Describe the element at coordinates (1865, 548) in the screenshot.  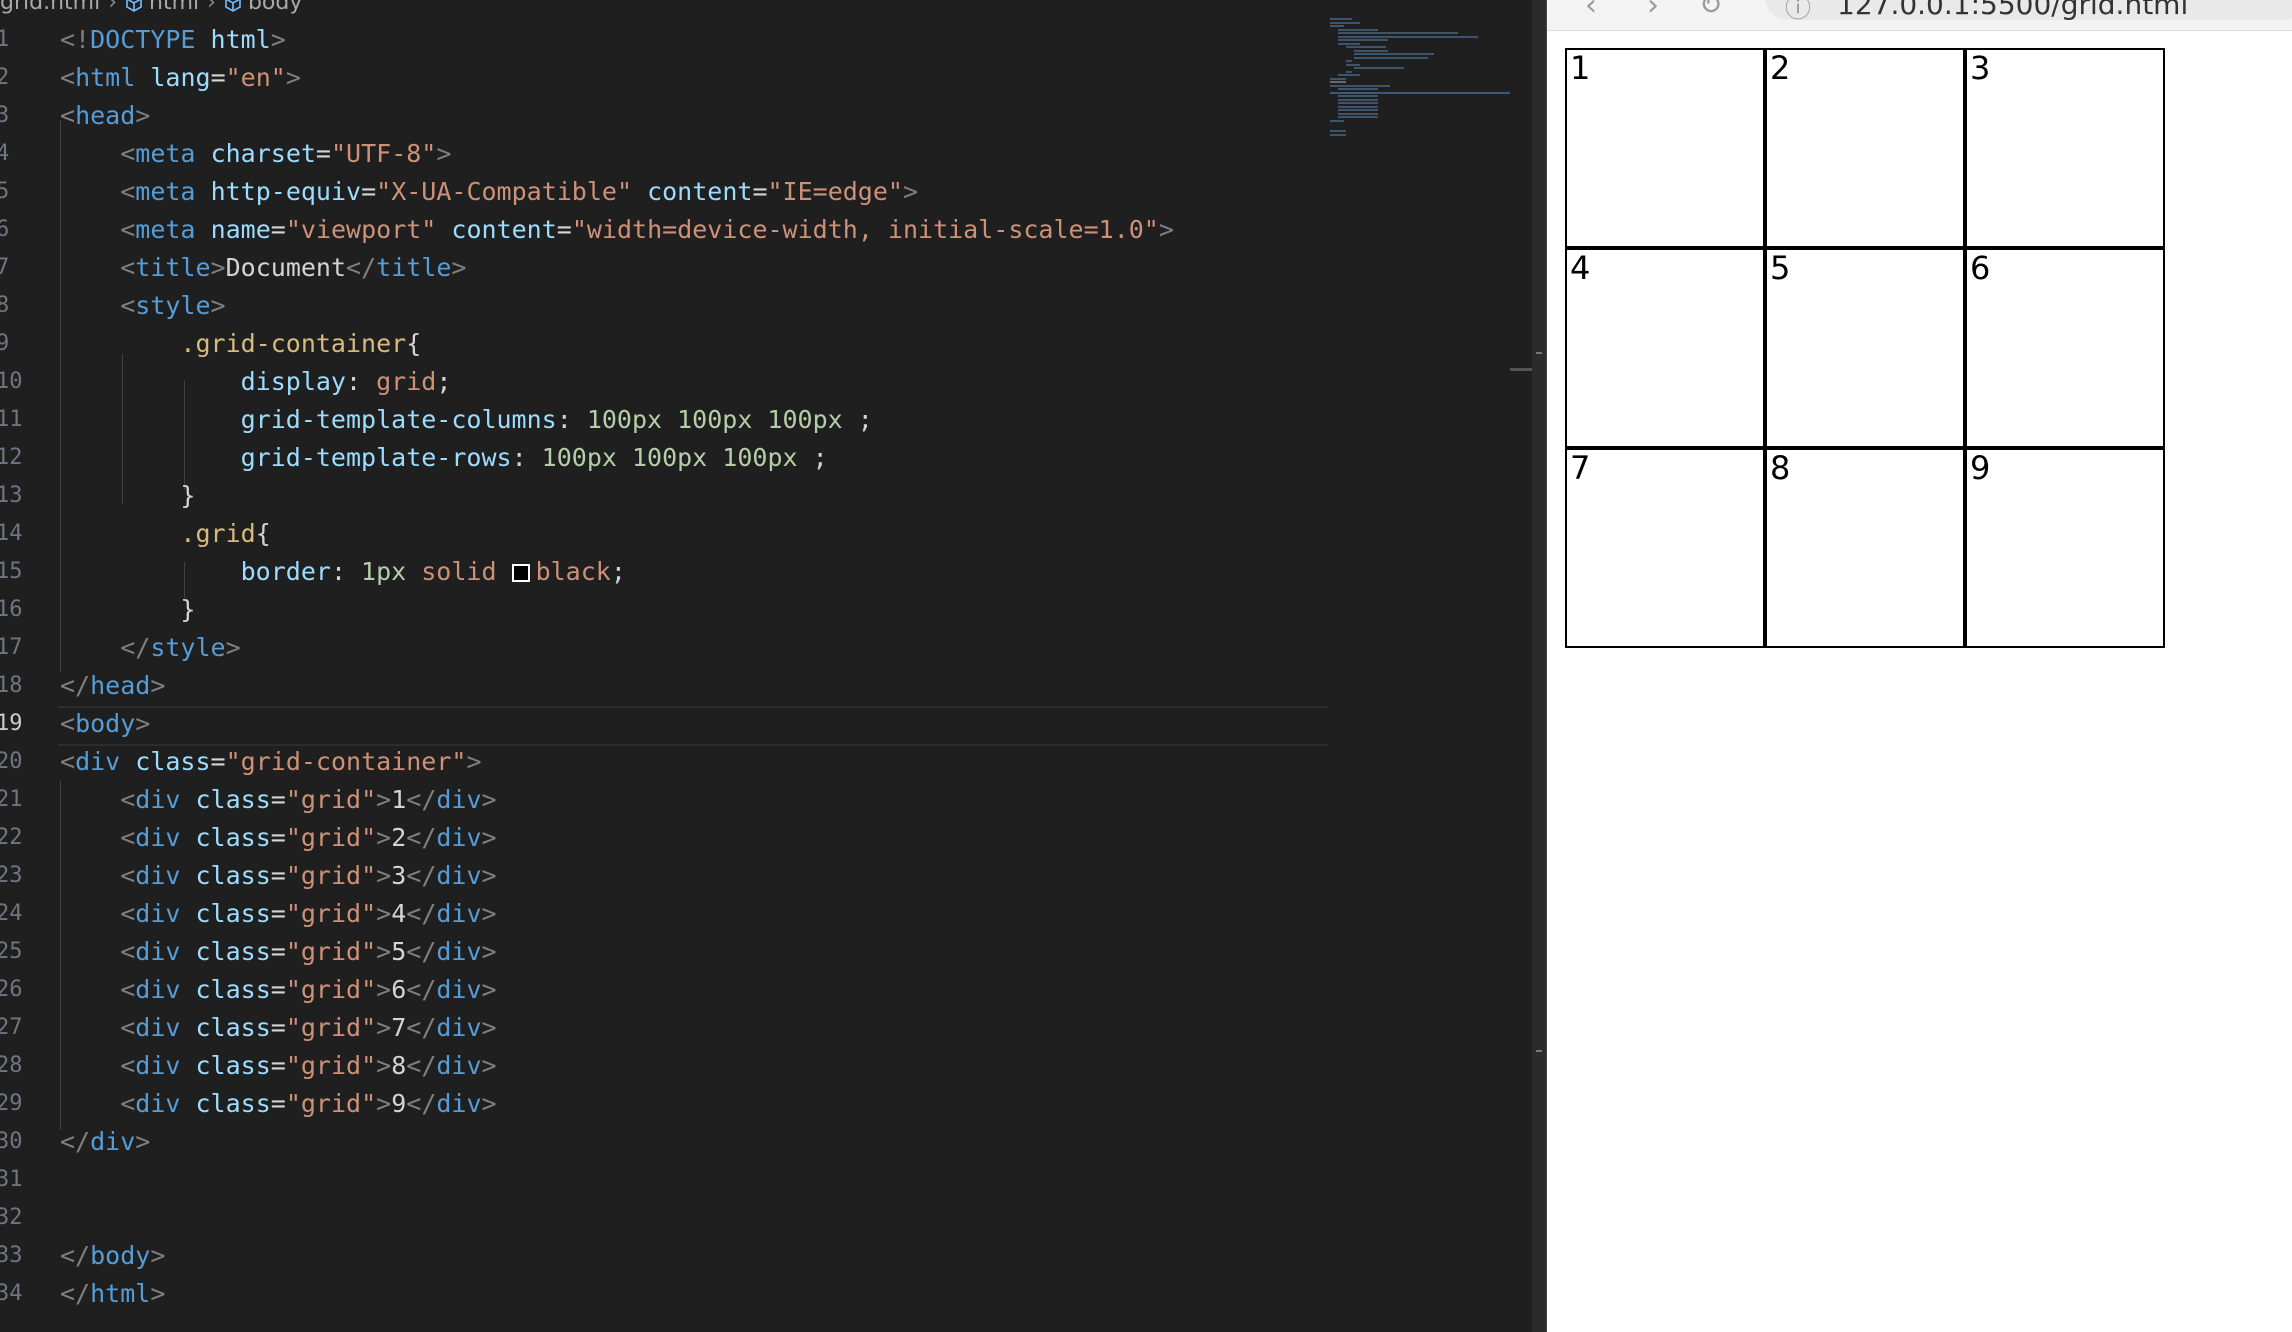
I see `grid-cell: 8` at that location.